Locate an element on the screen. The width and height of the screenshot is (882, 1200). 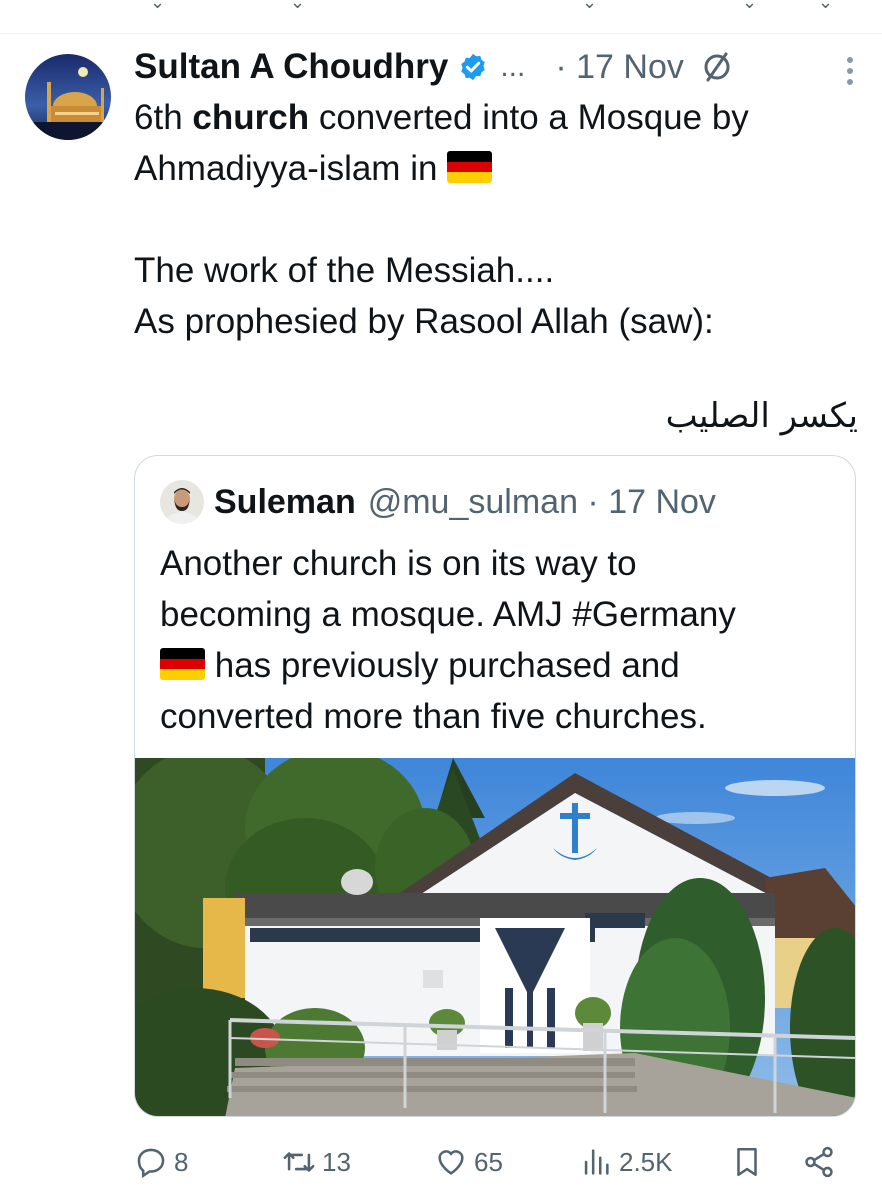
translate-icon is located at coordinates (717, 67).